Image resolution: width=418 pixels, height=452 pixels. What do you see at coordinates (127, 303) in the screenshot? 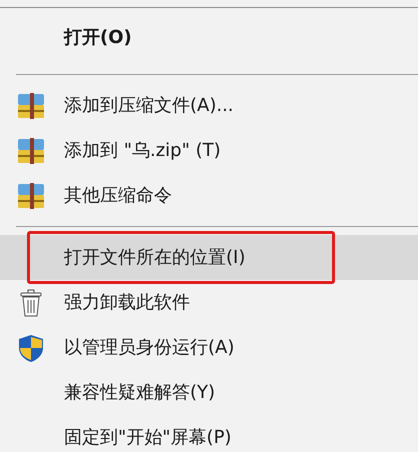
I see `menu-item-label: 强力卸载此软件` at bounding box center [127, 303].